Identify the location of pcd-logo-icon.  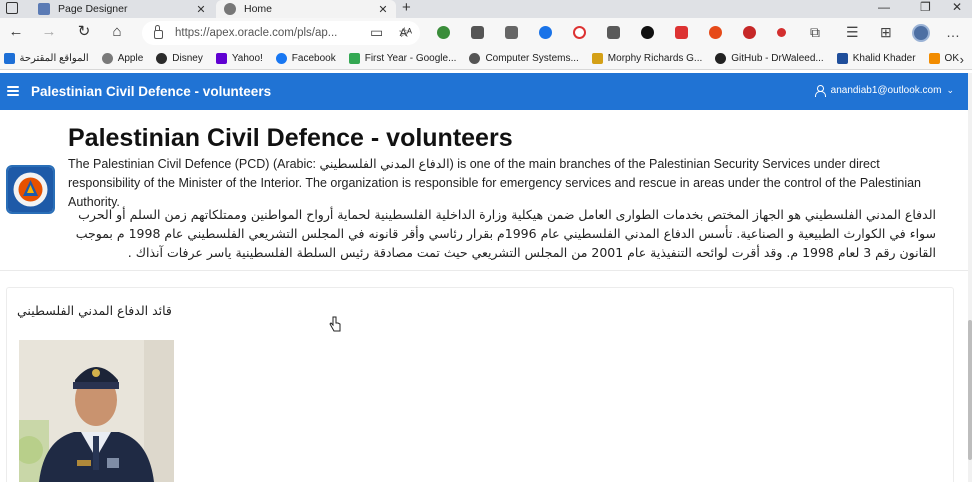
(30, 189).